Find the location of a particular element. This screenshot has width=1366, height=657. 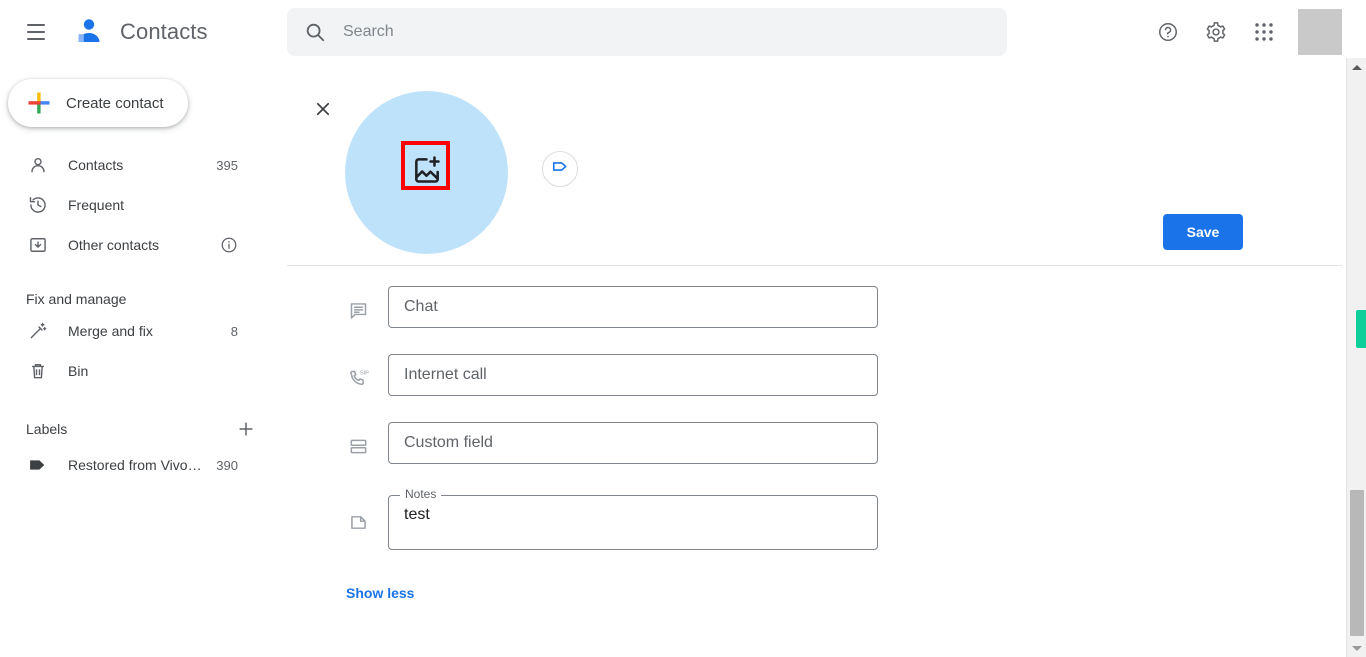

field-row-chat is located at coordinates (813, 320).